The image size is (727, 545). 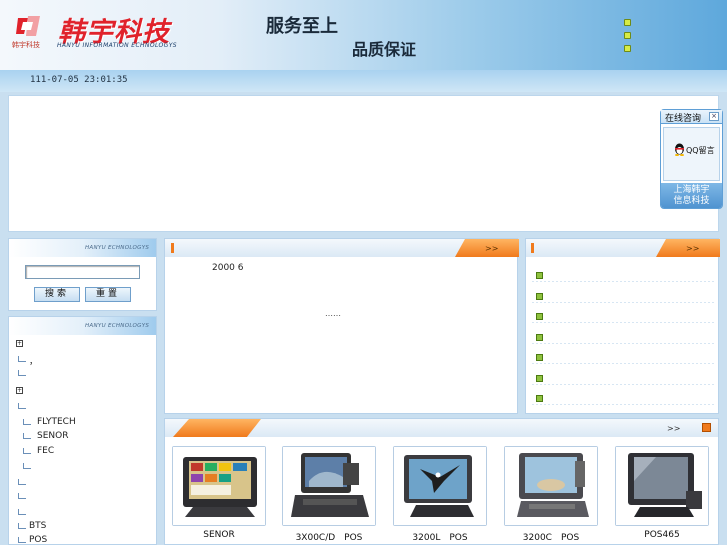 What do you see at coordinates (117, 45) in the screenshot?
I see `logo-subtitle: HANYU INFORMATION ECHNOLOGYS` at bounding box center [117, 45].